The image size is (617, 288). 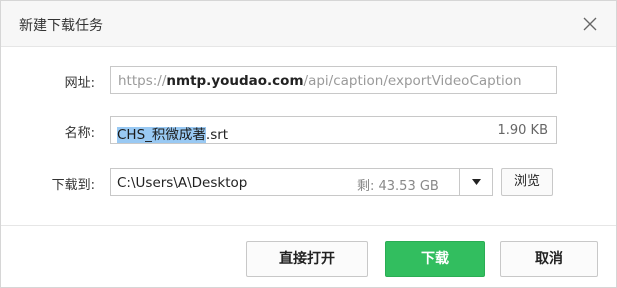 I want to click on footer-divider, so click(x=308, y=225).